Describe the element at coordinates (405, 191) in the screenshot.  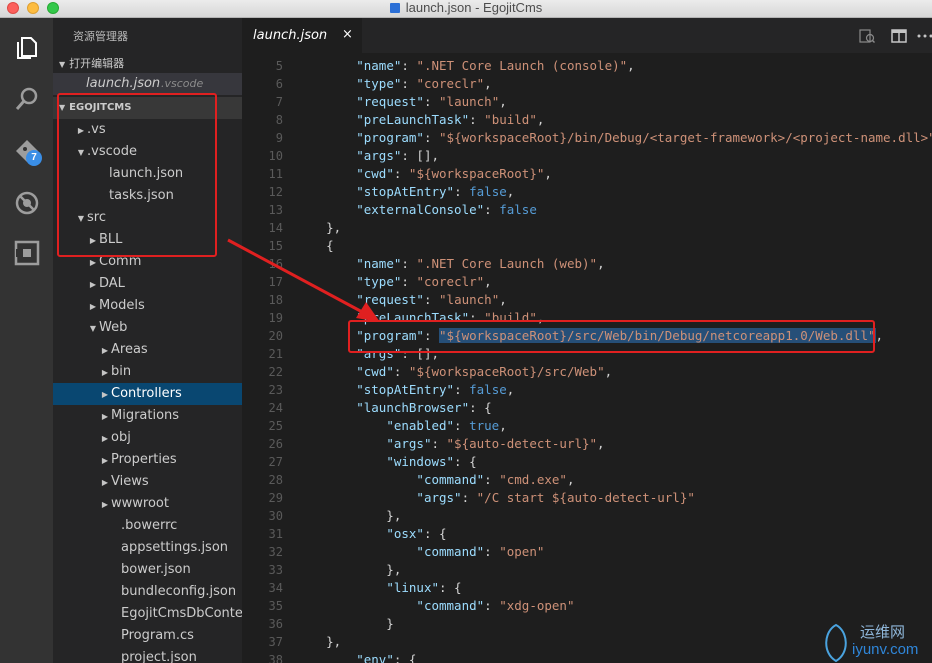
I see `code-token: "stopAtEntry"` at that location.